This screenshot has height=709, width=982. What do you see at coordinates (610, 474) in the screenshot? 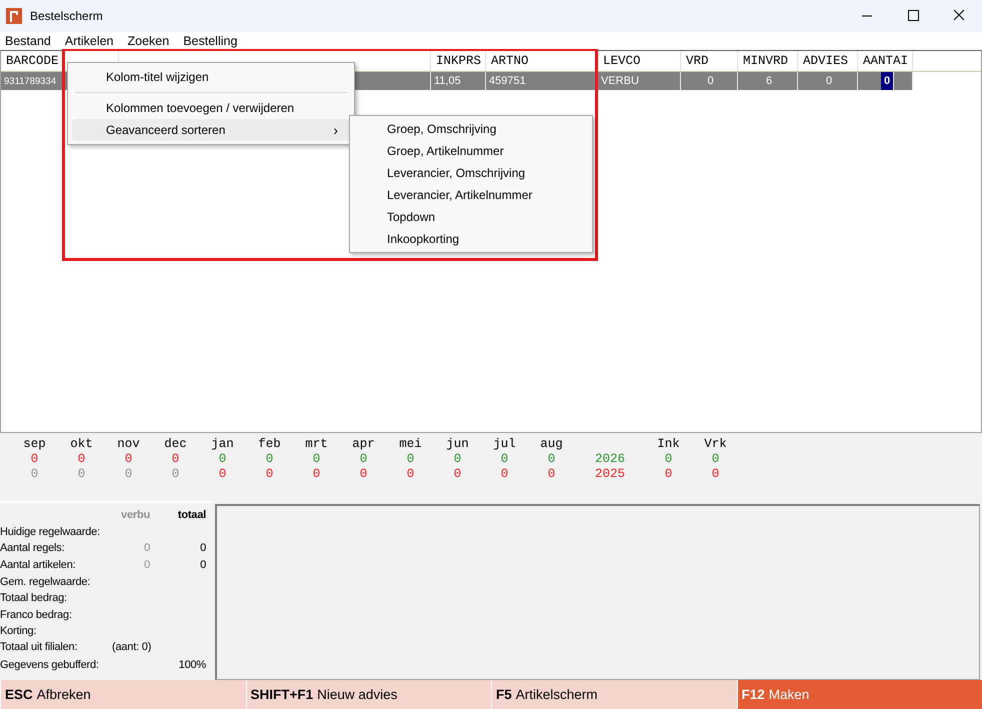
I see `year-label: 2025` at bounding box center [610, 474].